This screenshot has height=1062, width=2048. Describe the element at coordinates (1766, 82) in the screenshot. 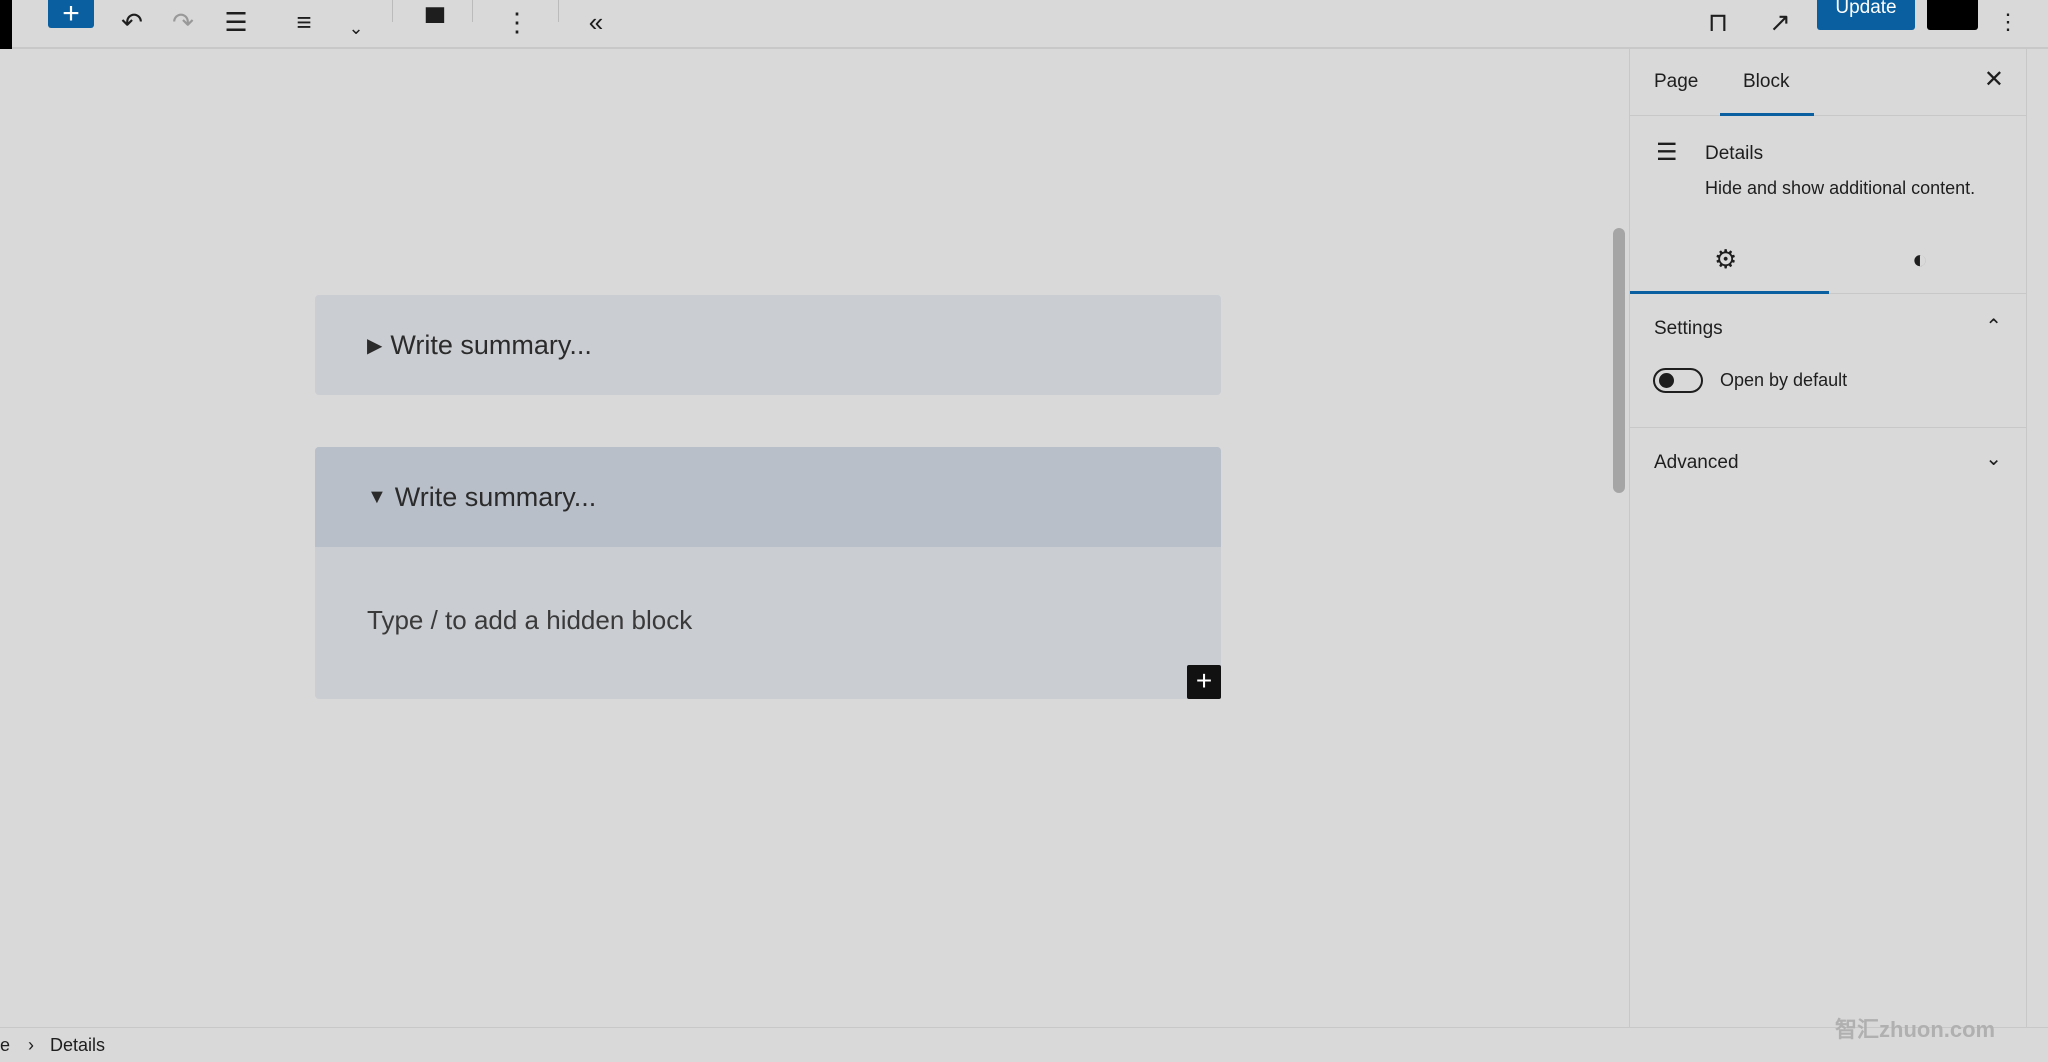

I see `tab-block: Block` at that location.